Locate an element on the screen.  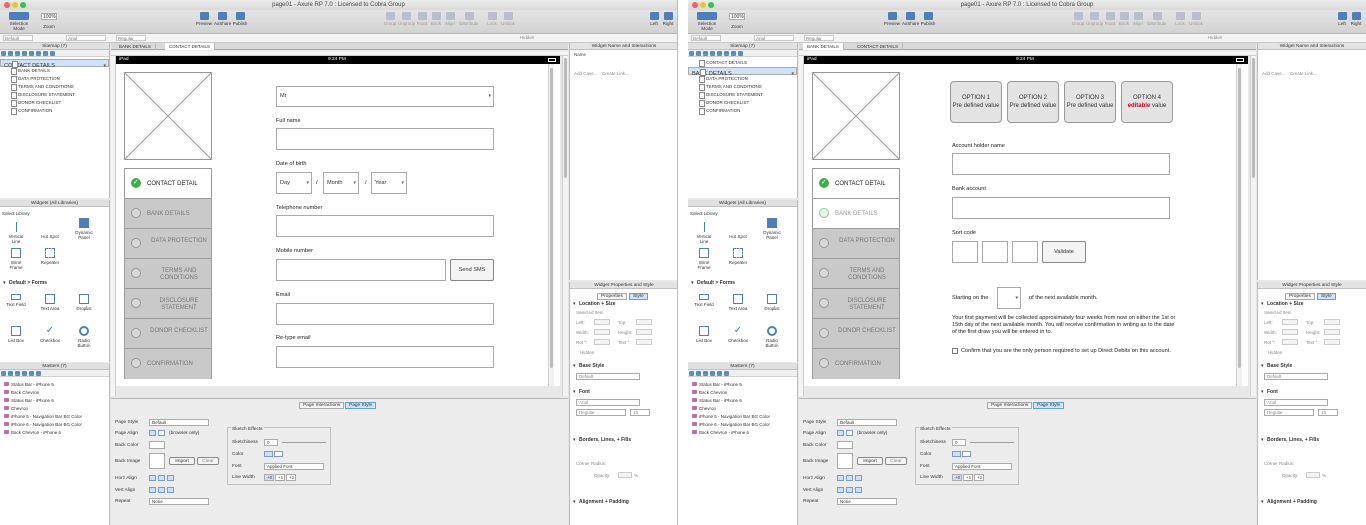
sitemap-page: CONTACT DETAILS is located at coordinates (742, 63).